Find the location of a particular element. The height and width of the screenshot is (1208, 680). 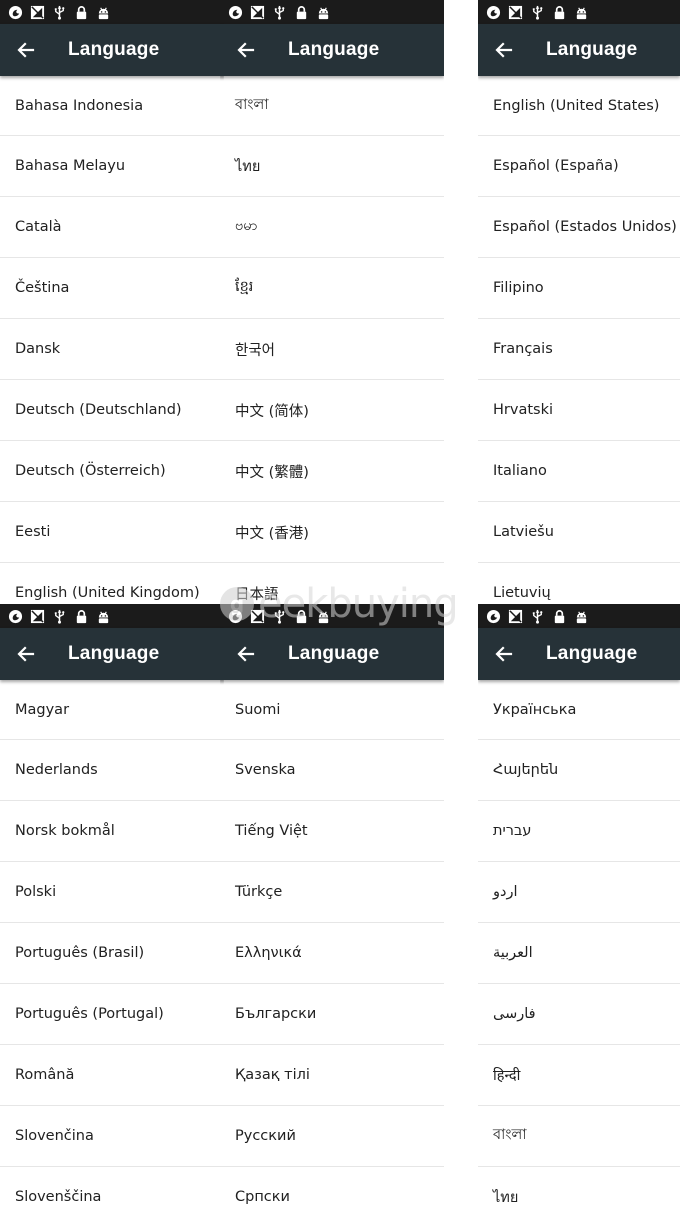

language-item: Türkçe is located at coordinates (332, 892).